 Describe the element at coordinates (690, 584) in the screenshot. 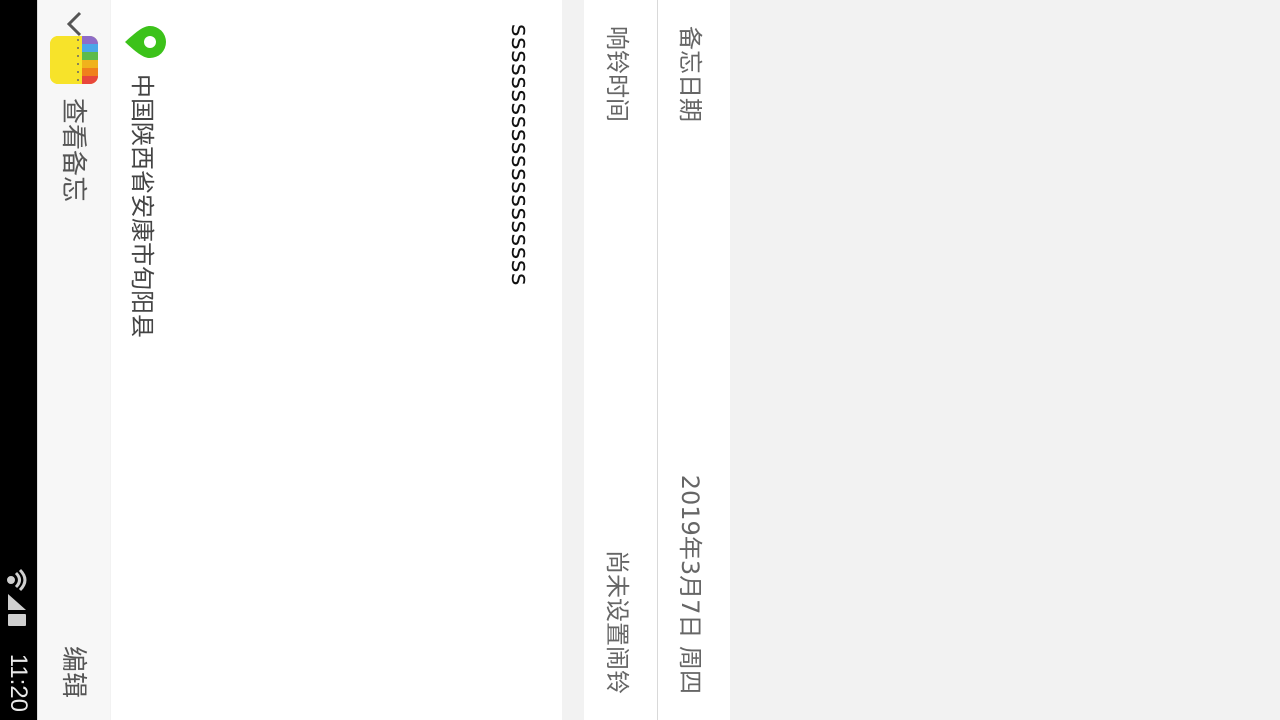

I see `date-value: 2019年3月7日 周四` at that location.